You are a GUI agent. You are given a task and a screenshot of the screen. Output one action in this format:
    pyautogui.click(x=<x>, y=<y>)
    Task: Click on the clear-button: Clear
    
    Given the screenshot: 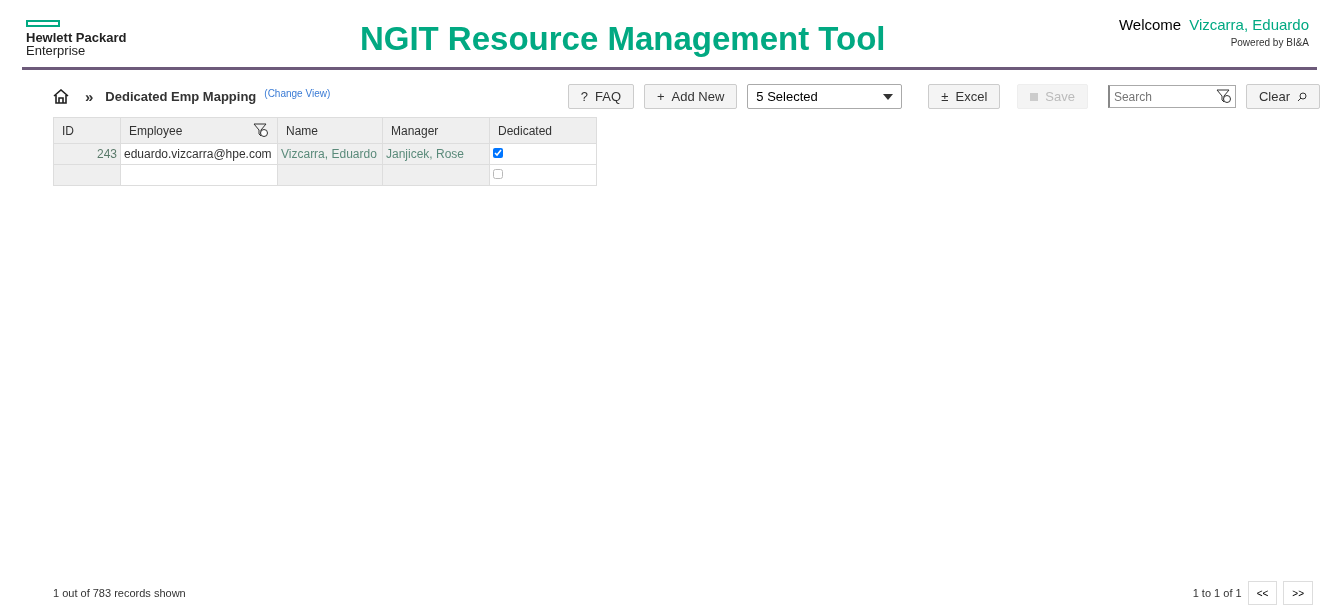 What is the action you would take?
    pyautogui.click(x=1282, y=96)
    